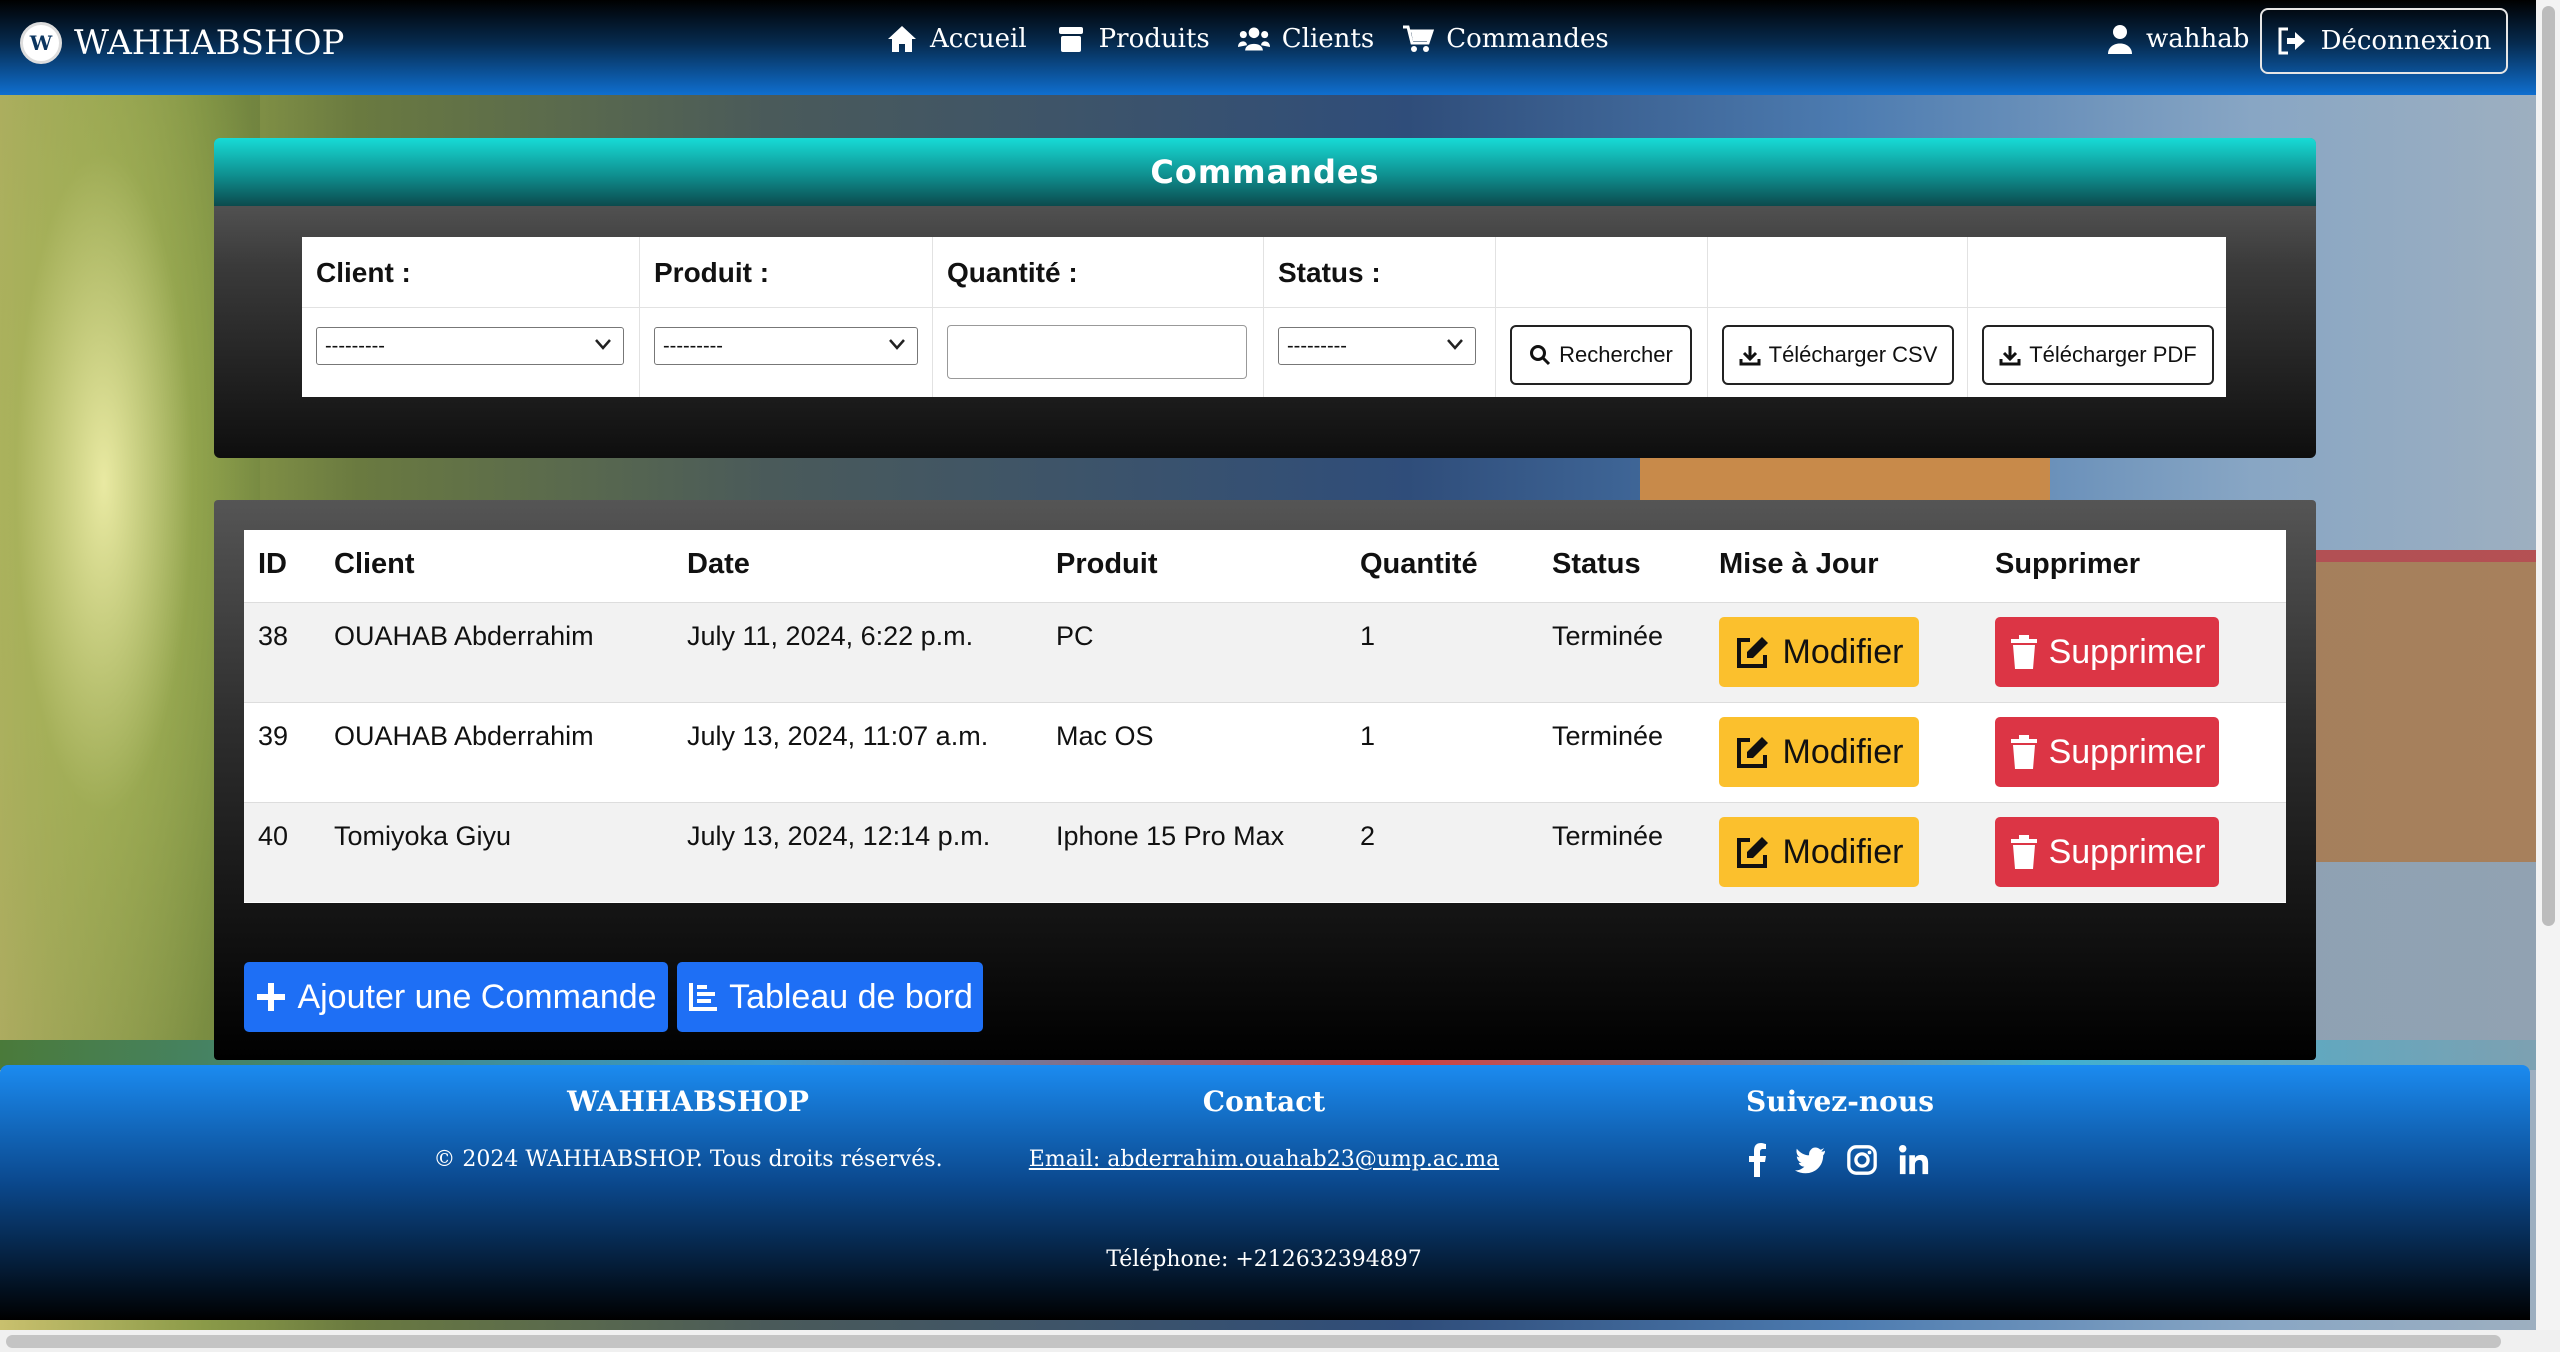 Image resolution: width=2560 pixels, height=1352 pixels. I want to click on cart-icon, so click(1419, 38).